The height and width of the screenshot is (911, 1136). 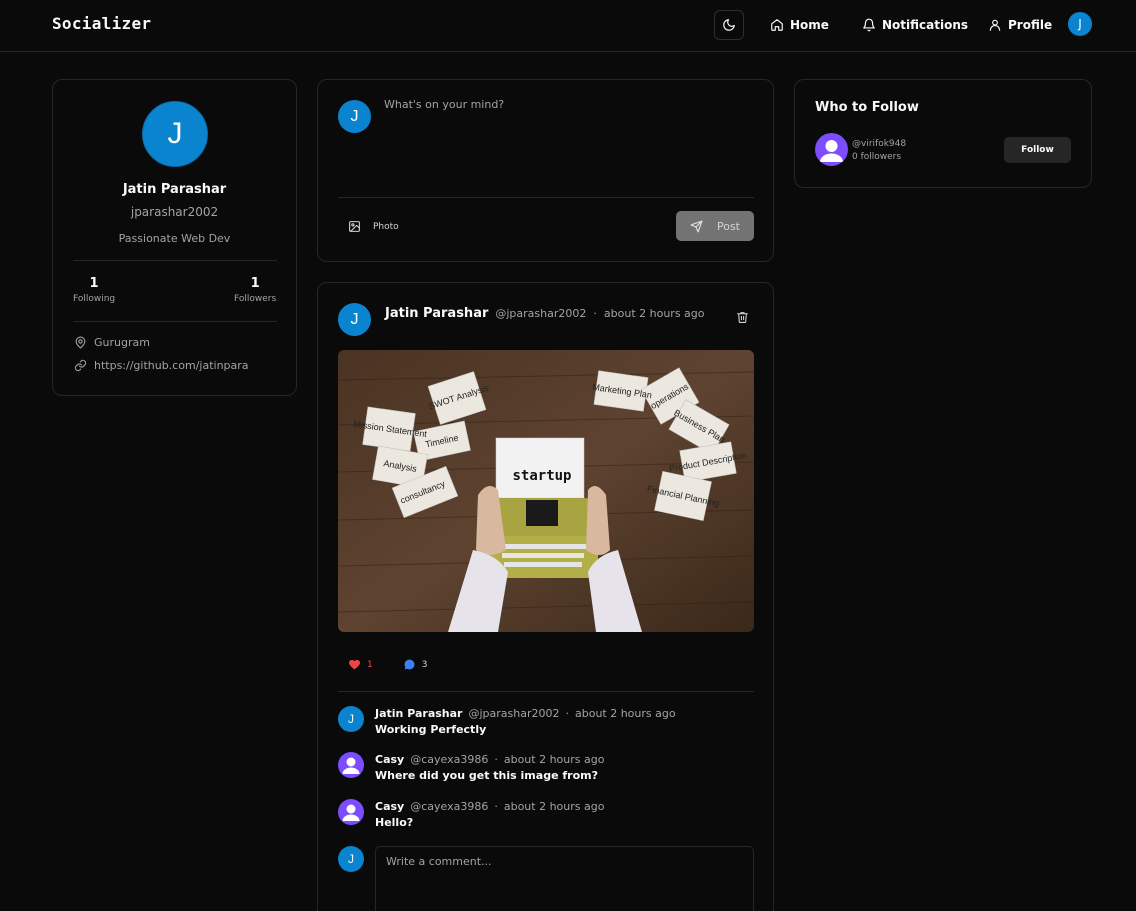 What do you see at coordinates (654, 313) in the screenshot?
I see `post-timestamp: about 2 hours ago` at bounding box center [654, 313].